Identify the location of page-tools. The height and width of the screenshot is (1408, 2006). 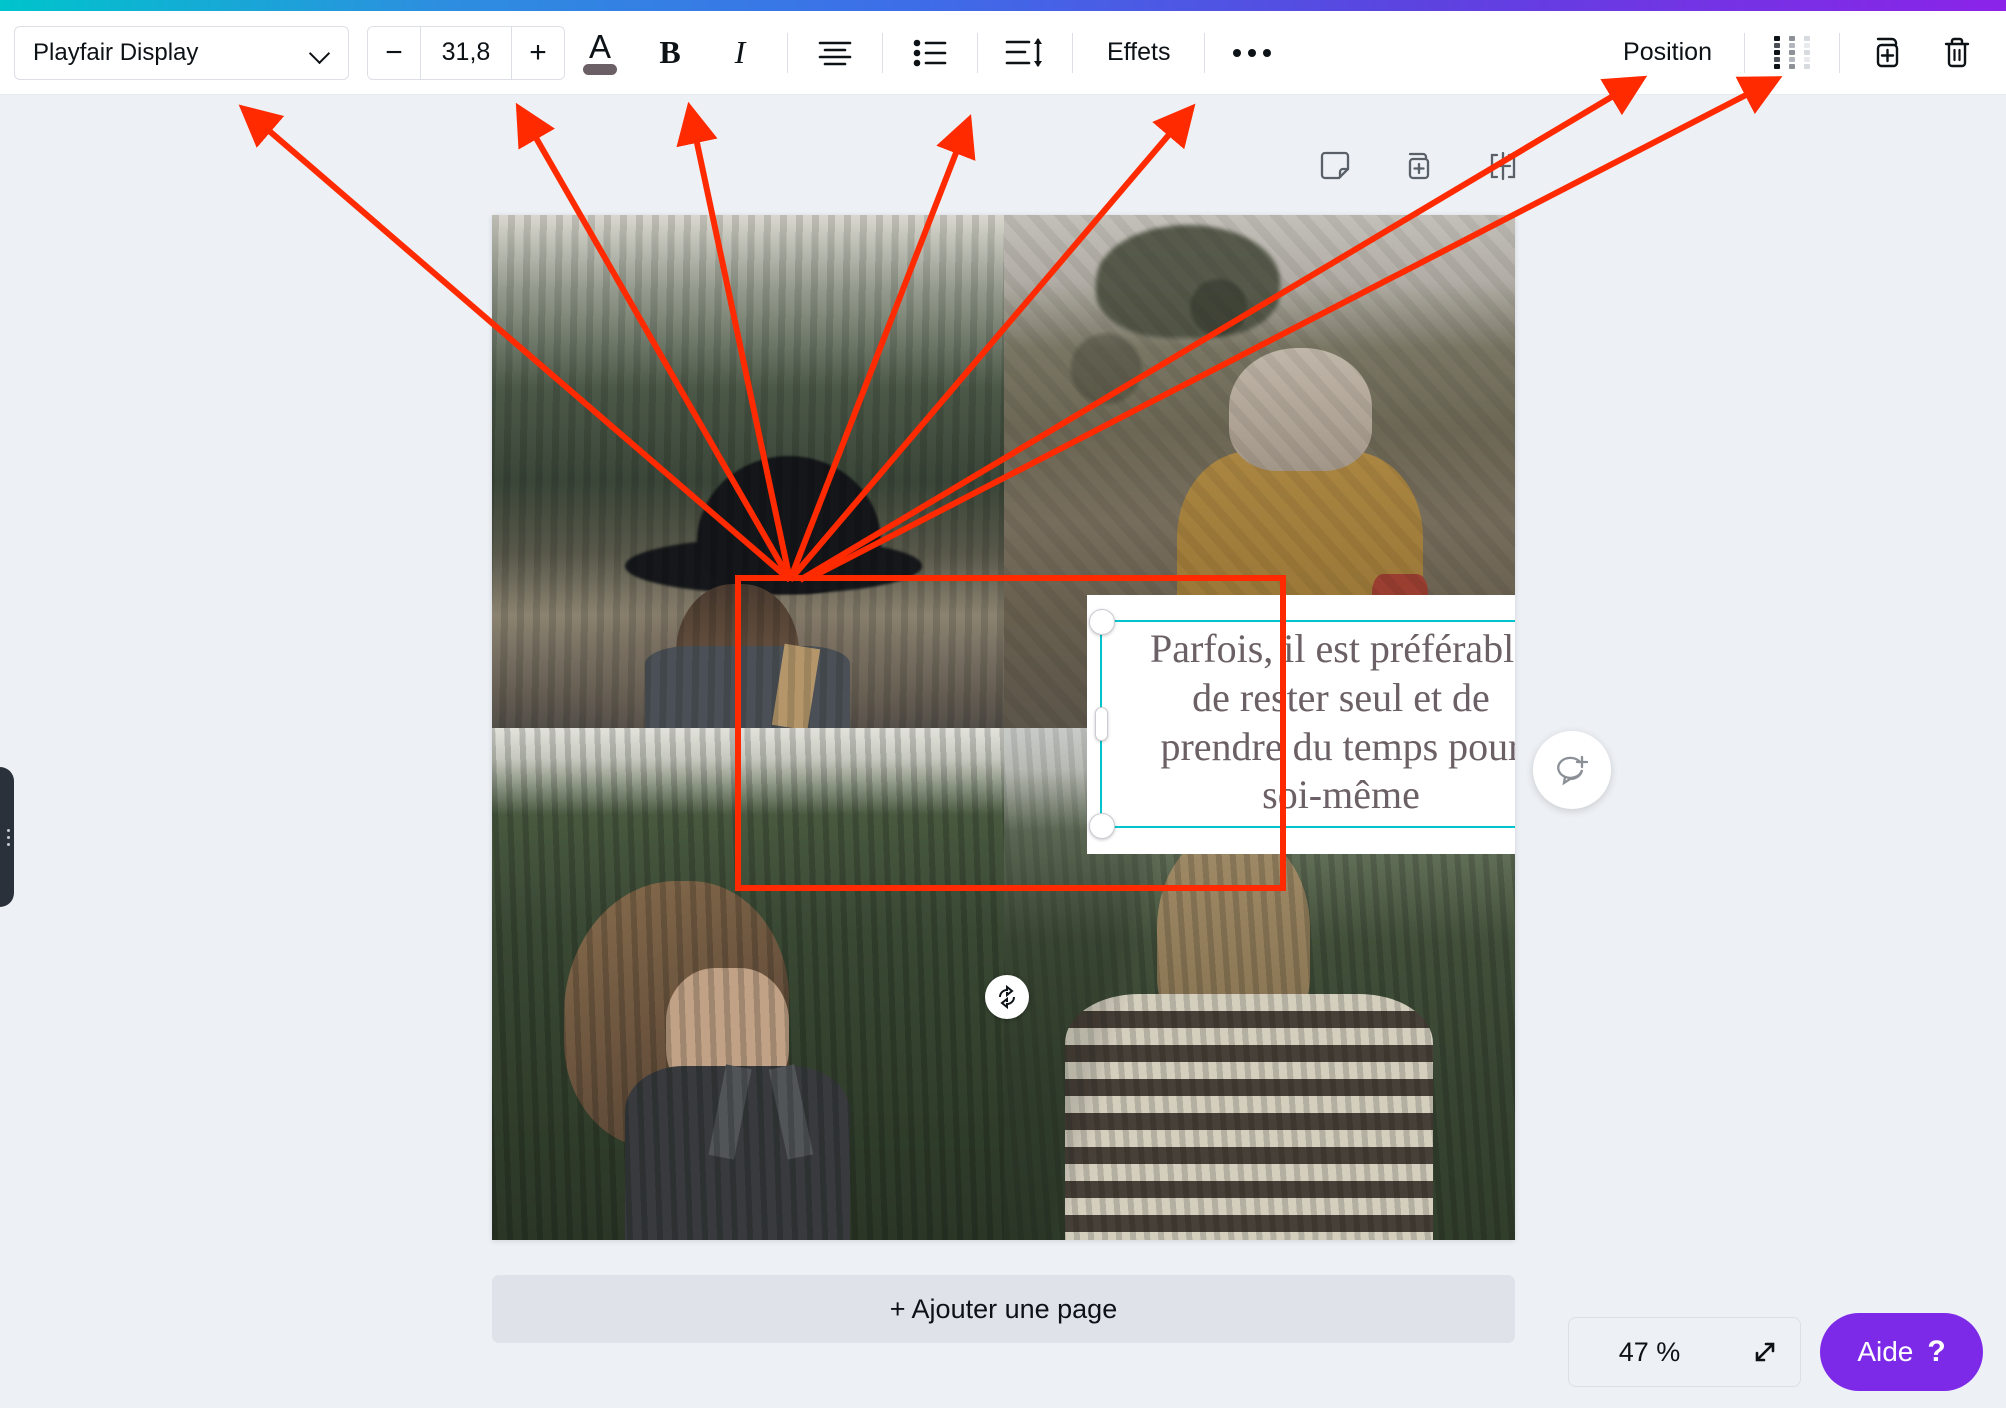
(1419, 166).